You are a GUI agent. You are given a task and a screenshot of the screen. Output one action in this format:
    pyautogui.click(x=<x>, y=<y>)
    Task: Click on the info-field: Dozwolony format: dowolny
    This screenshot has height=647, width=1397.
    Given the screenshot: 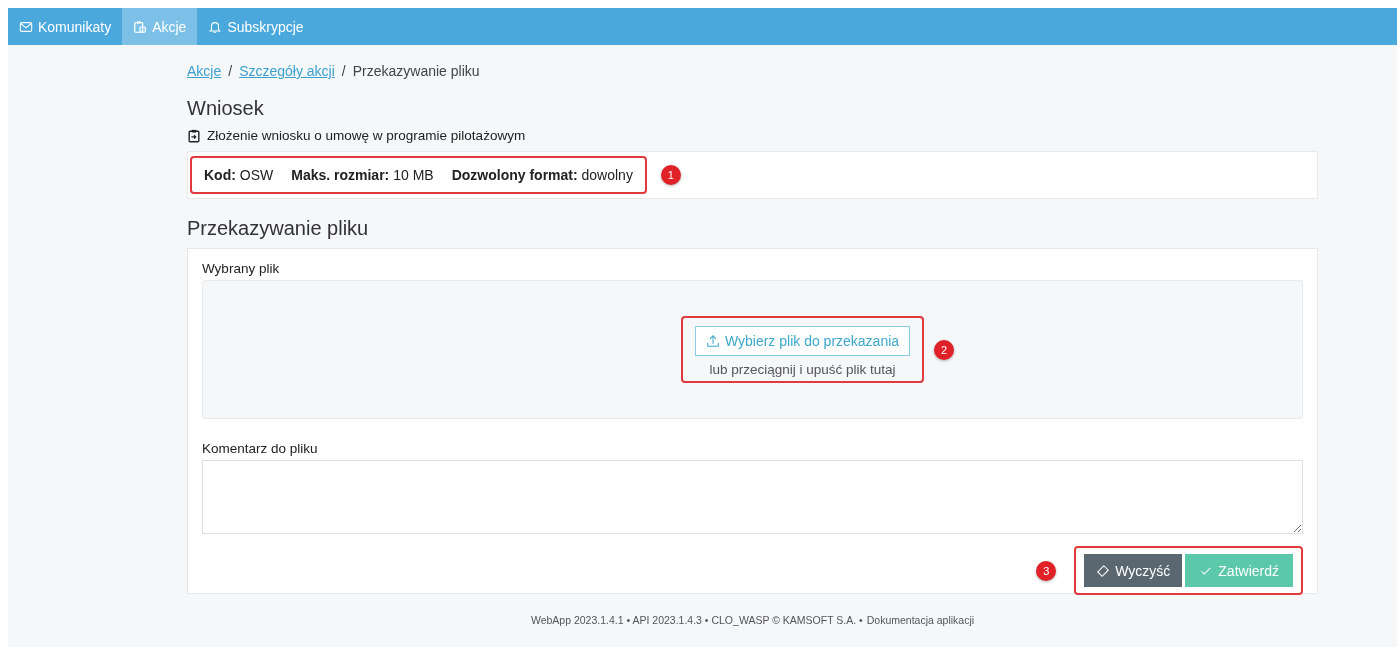 What is the action you would take?
    pyautogui.click(x=542, y=175)
    